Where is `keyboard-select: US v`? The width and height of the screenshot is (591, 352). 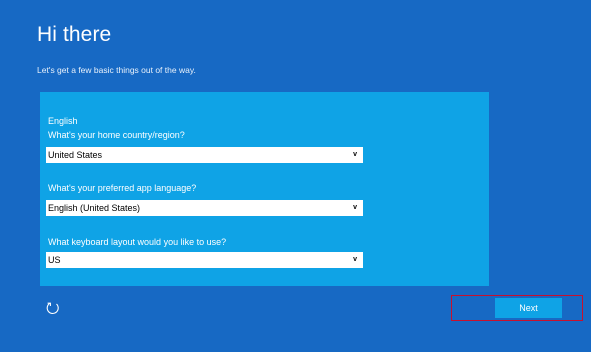
keyboard-select: US v is located at coordinates (204, 260).